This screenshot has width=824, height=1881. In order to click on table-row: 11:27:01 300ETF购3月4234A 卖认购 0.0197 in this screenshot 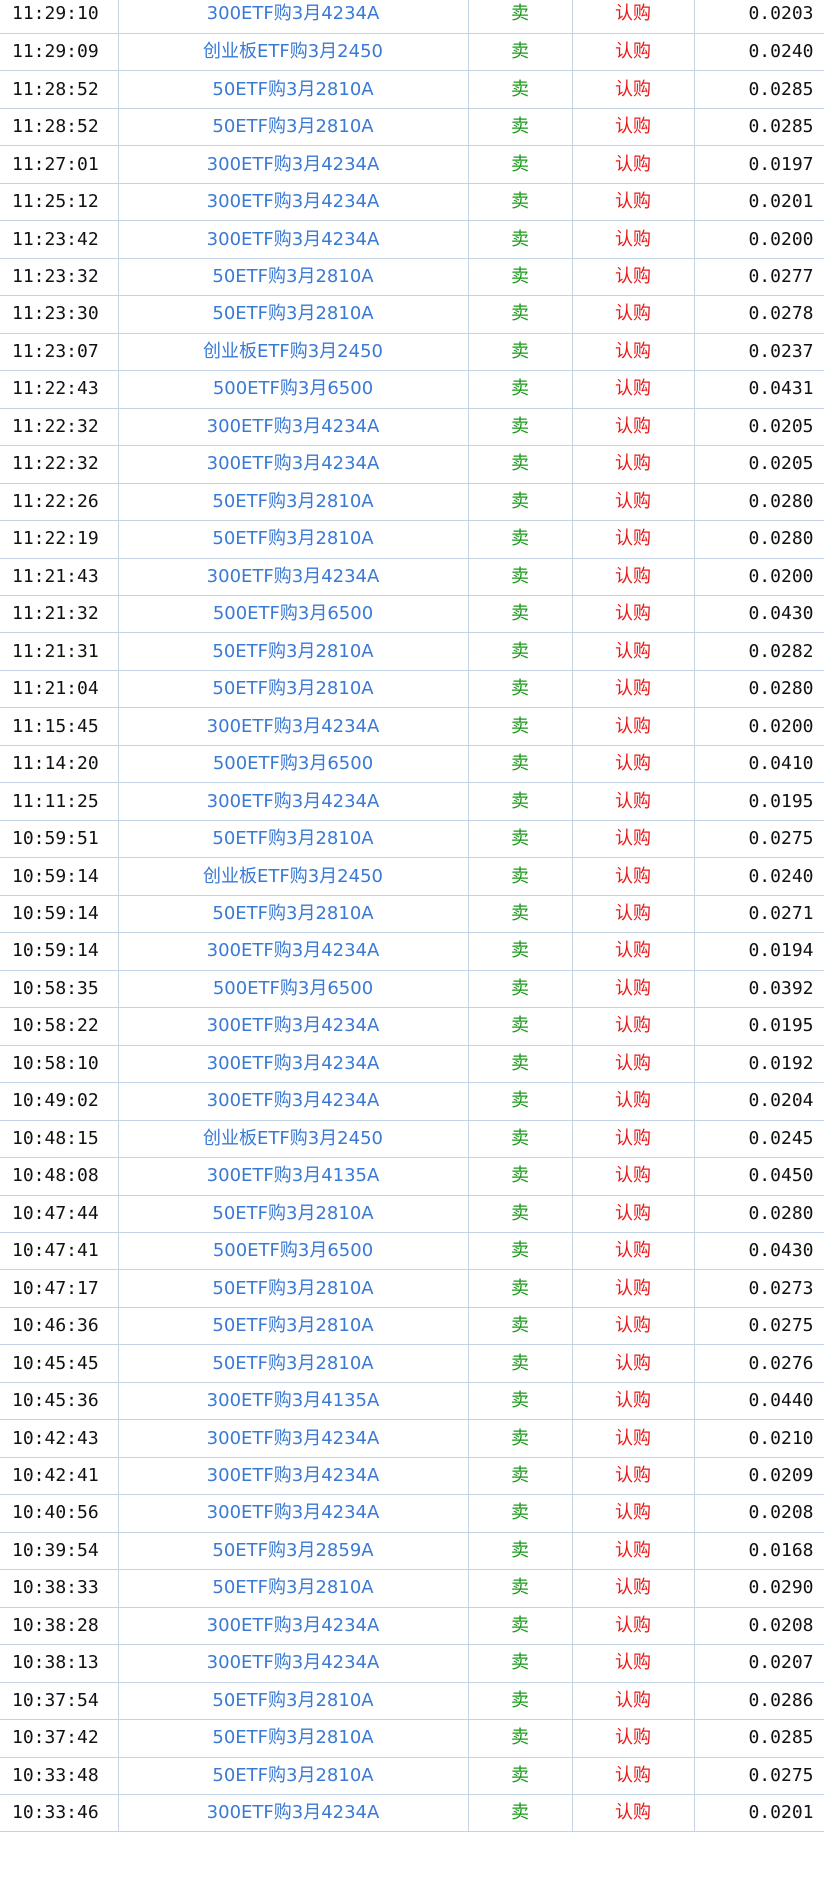, I will do `click(412, 164)`.